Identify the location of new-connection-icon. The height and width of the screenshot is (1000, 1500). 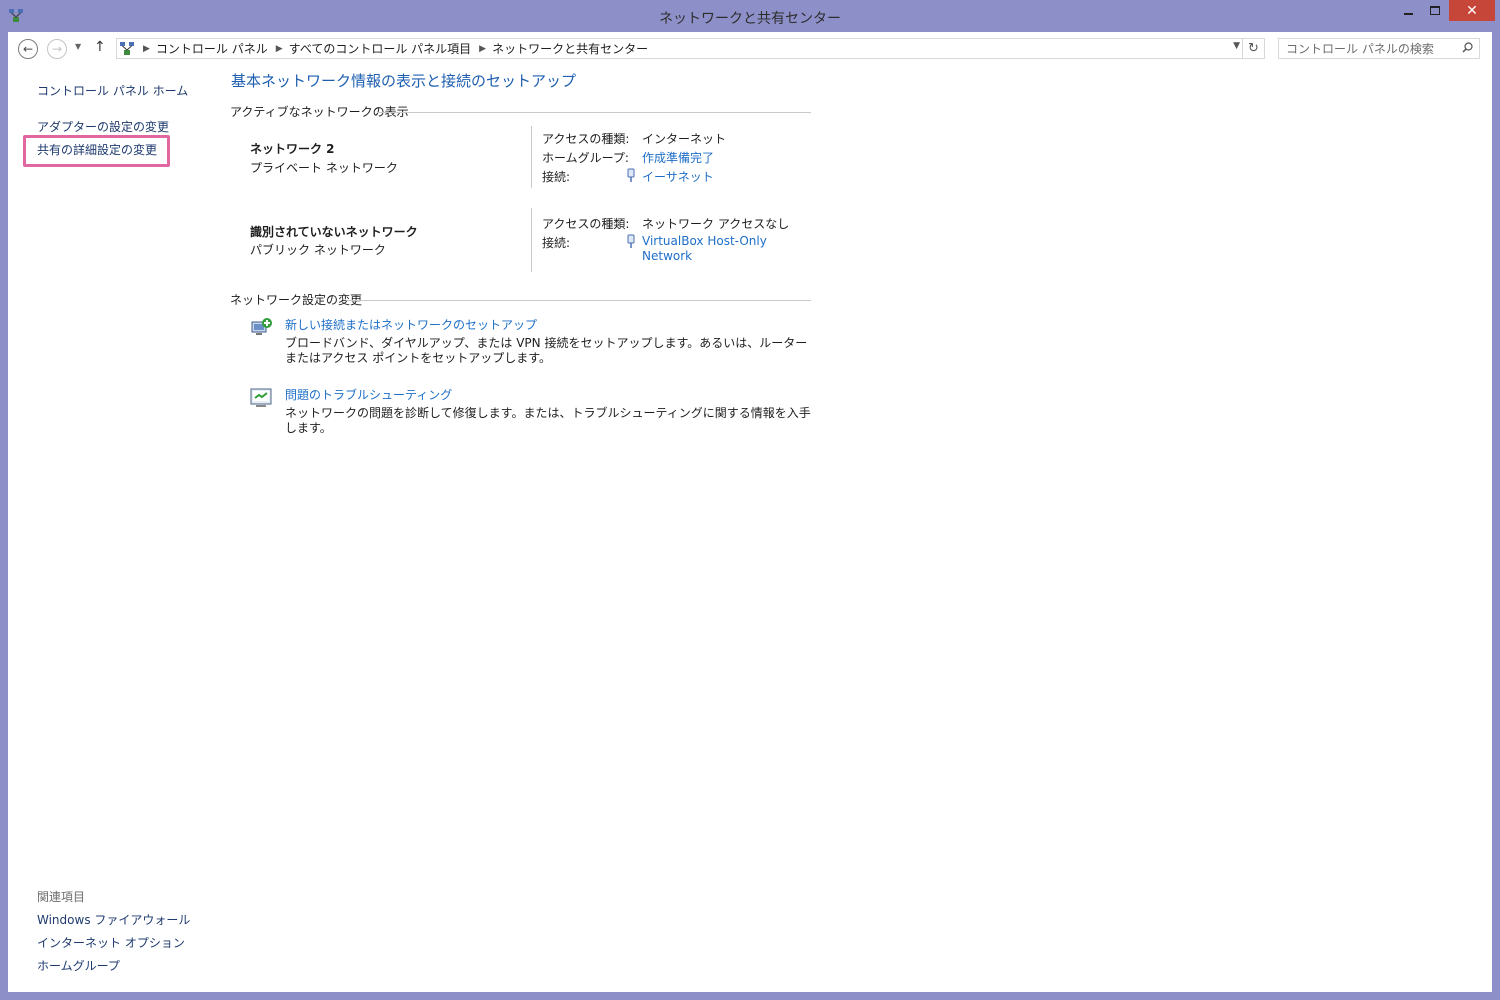
(261, 326).